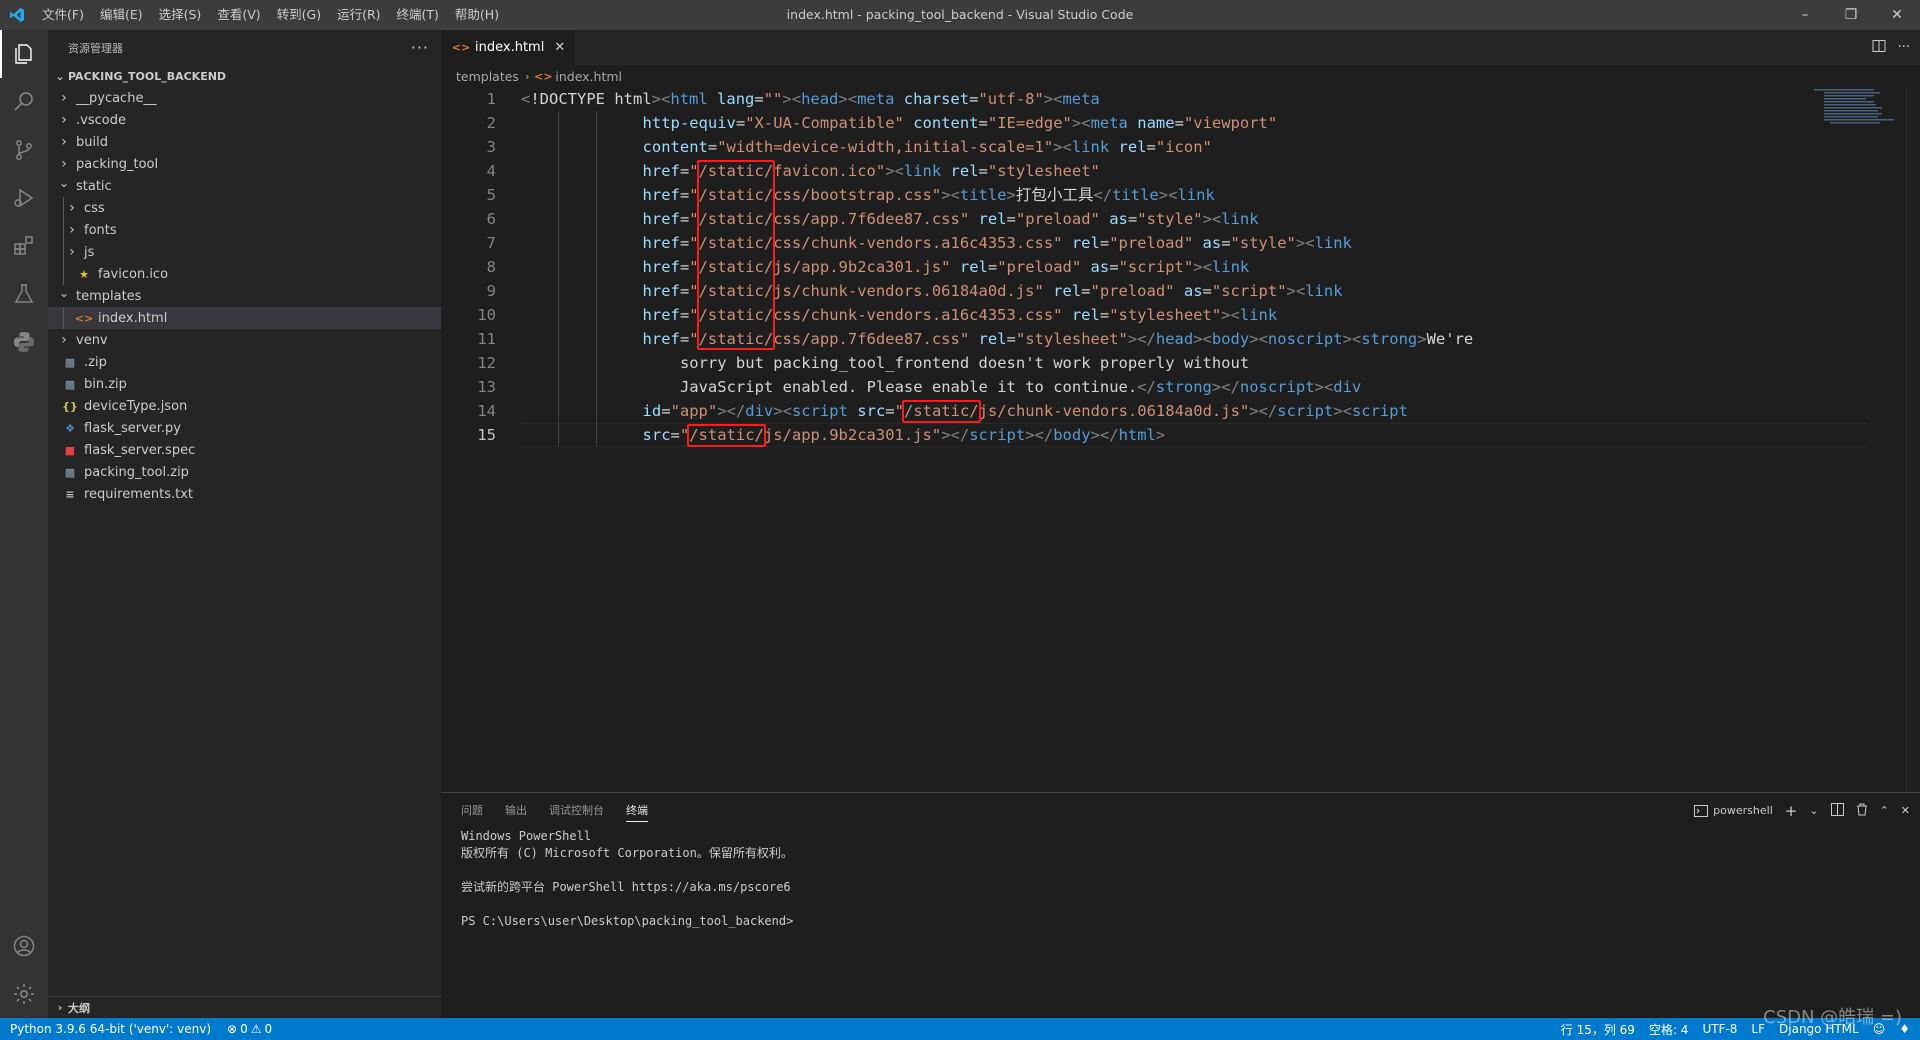  What do you see at coordinates (576, 810) in the screenshot?
I see `panel-tab: 调试控制台` at bounding box center [576, 810].